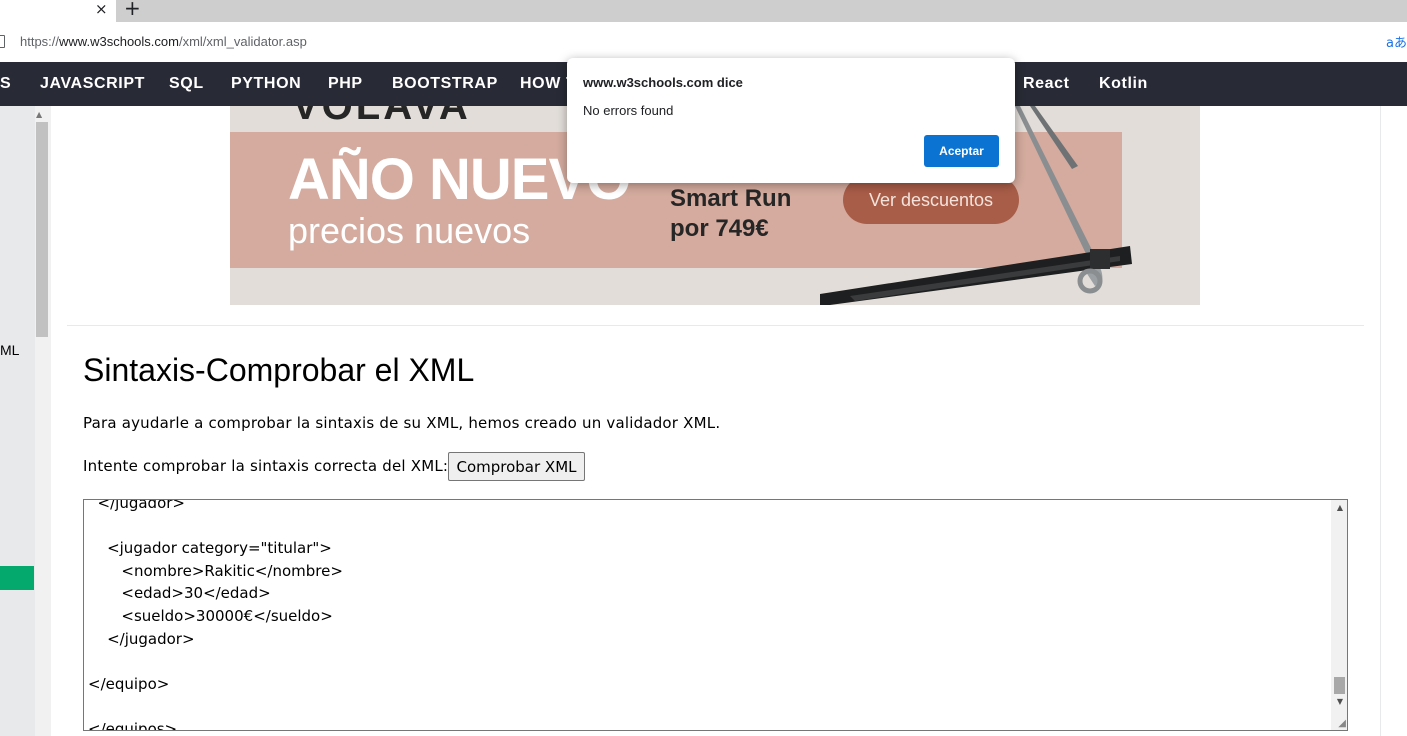 This screenshot has width=1407, height=736. Describe the element at coordinates (9, 350) in the screenshot. I see `sidebar-item-xml: ML` at that location.